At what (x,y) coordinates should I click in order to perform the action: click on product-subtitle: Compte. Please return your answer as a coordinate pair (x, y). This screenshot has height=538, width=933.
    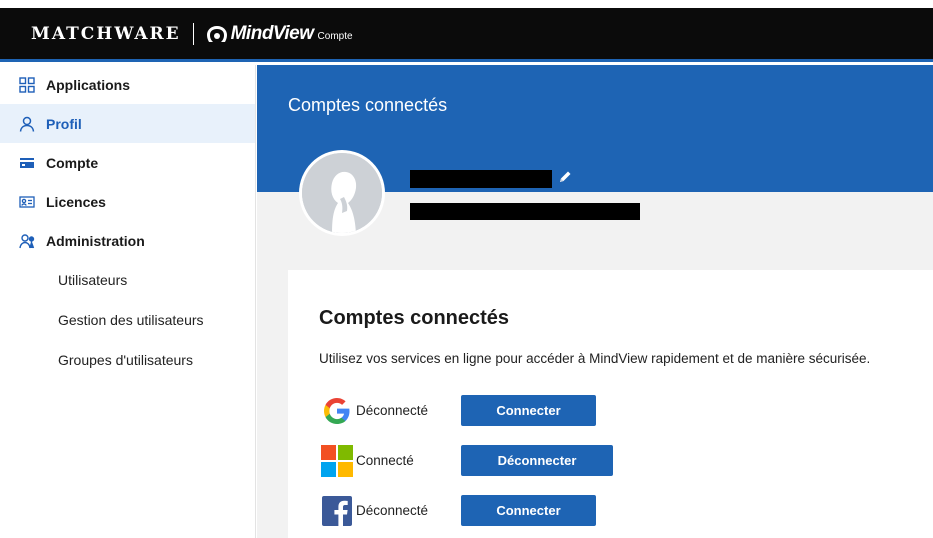
    Looking at the image, I should click on (335, 36).